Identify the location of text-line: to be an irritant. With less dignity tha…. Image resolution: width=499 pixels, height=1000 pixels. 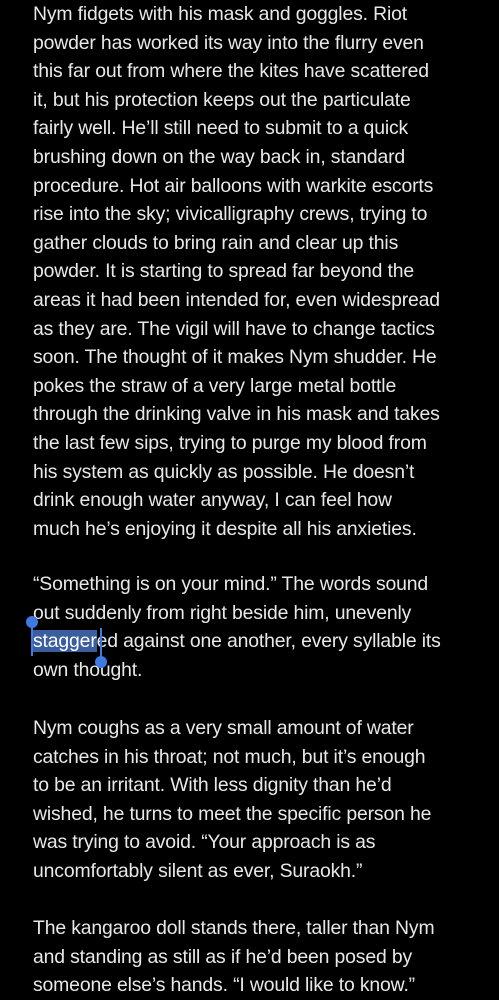
(212, 785).